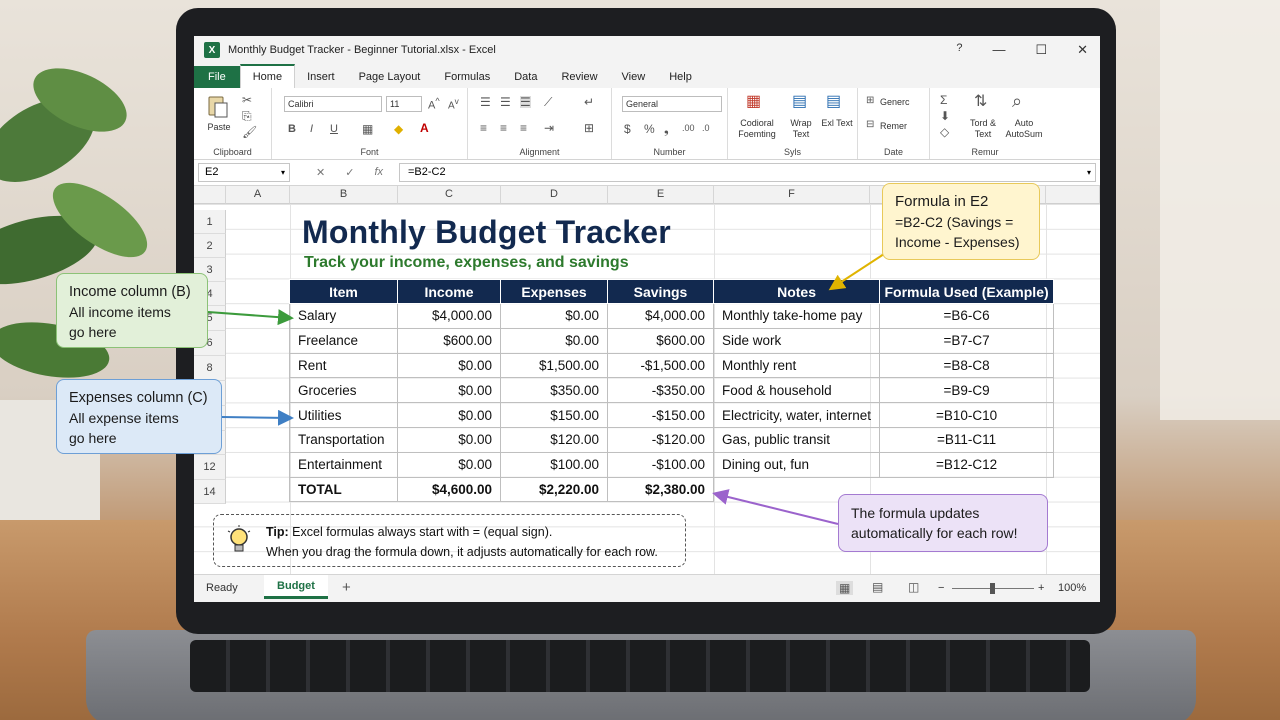 The image size is (1280, 720). What do you see at coordinates (554, 489) in the screenshot?
I see `total-expenses-cell: $2,220.00` at bounding box center [554, 489].